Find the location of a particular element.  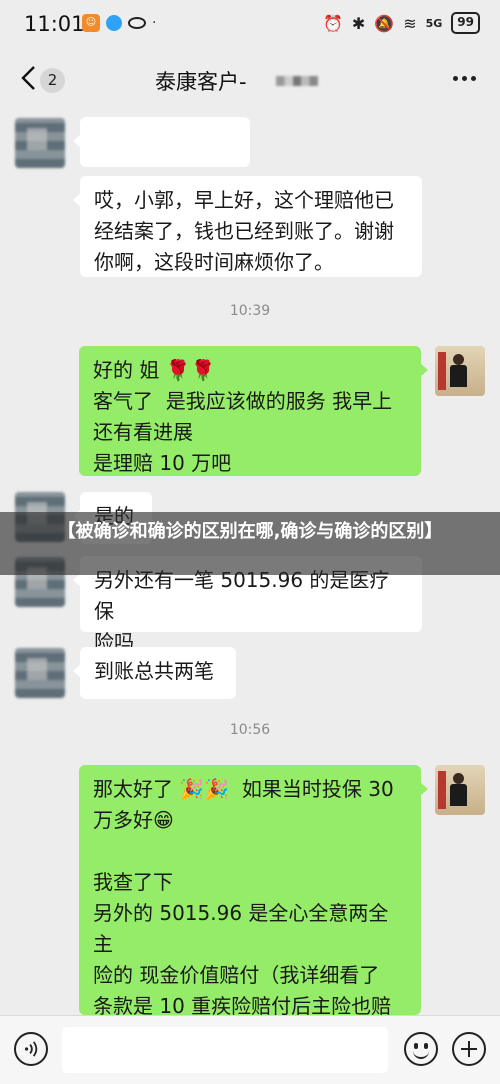

input-bar is located at coordinates (250, 1049).